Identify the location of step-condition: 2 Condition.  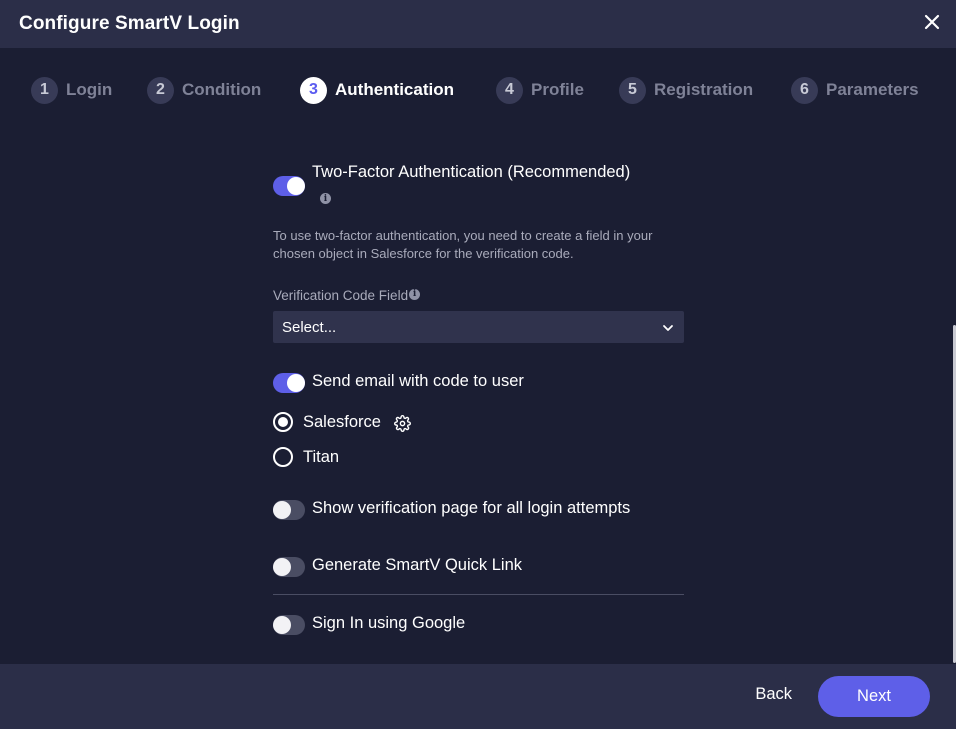
(204, 90).